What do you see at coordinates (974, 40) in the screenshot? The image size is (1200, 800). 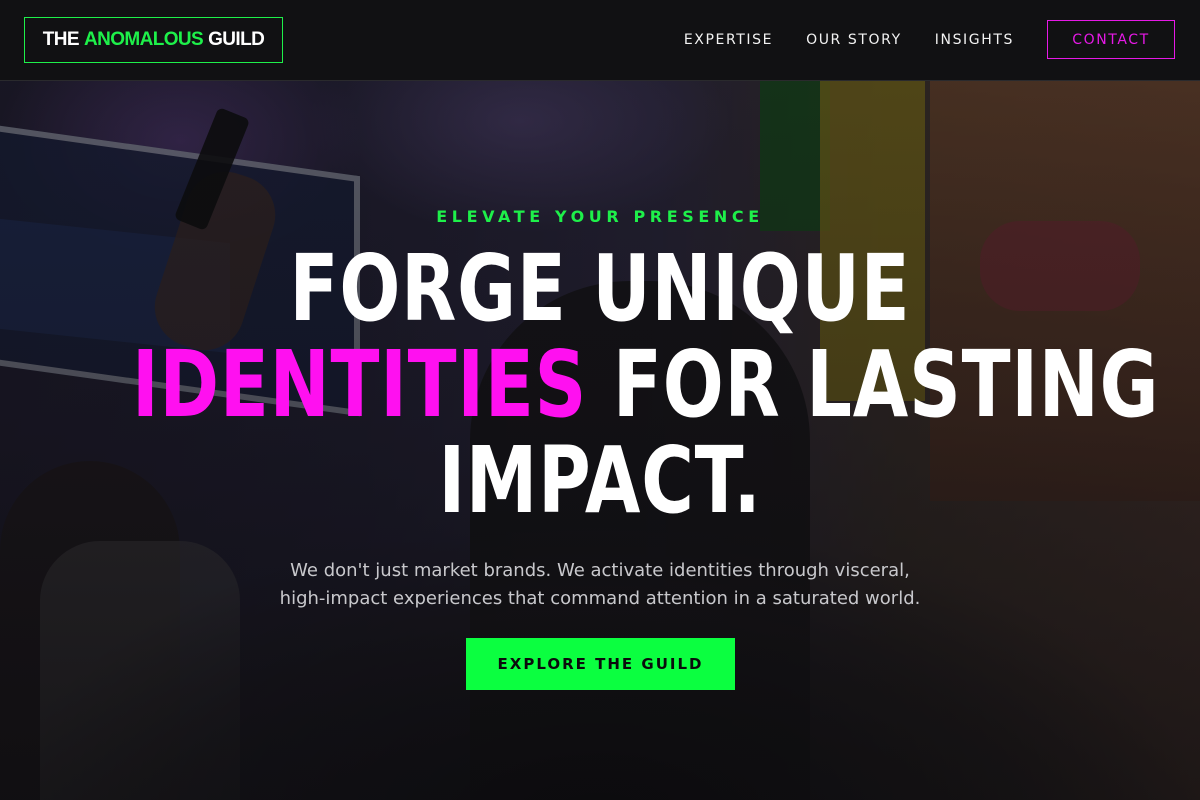 I see `nav-link-insights: INSIGHTS` at bounding box center [974, 40].